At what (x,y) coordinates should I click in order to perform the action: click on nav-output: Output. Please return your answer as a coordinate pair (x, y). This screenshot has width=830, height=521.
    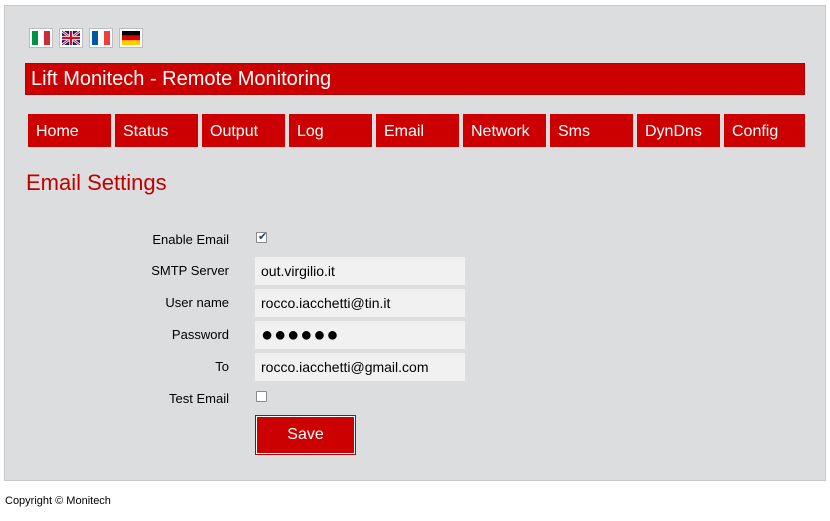
    Looking at the image, I should click on (243, 130).